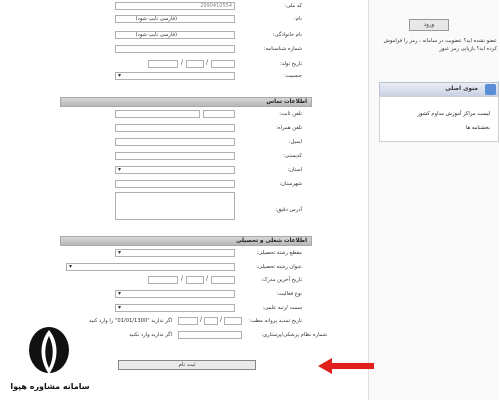 This screenshot has width=500, height=400. What do you see at coordinates (439, 119) in the screenshot?
I see `main-menu: لیست مراکز آموزش مداوم کشور بخشنامه ها` at bounding box center [439, 119].